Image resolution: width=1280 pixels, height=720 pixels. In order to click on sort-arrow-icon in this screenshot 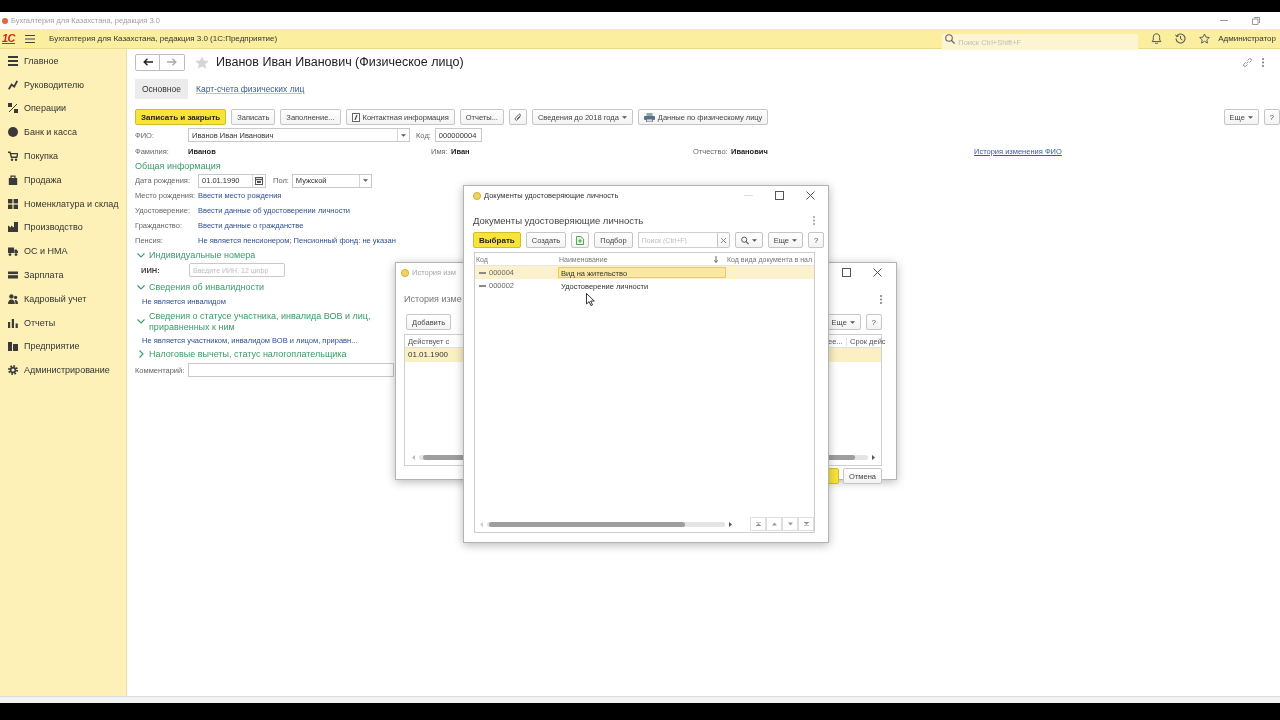, I will do `click(716, 259)`.